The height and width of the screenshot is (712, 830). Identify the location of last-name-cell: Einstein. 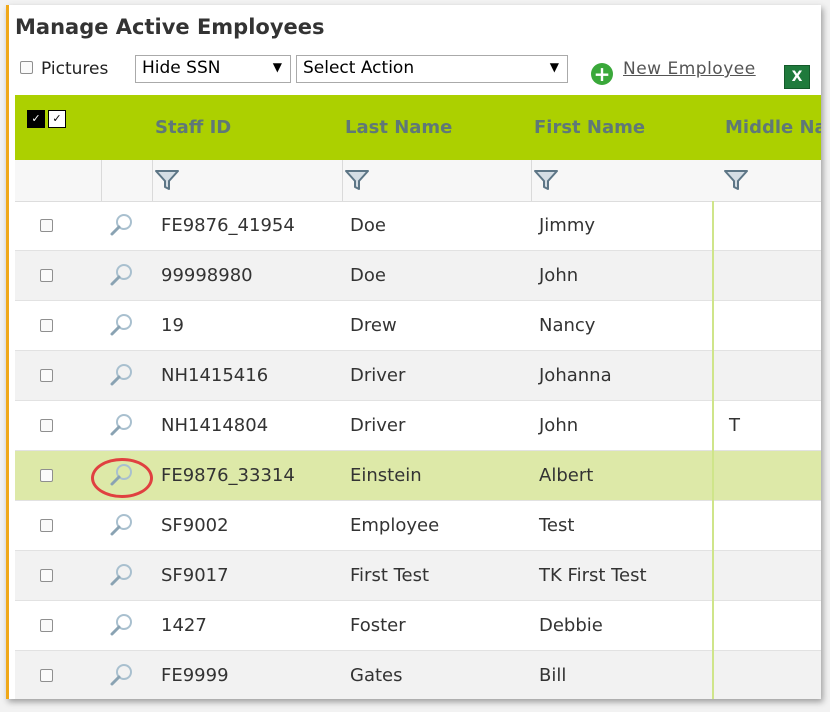
(386, 475).